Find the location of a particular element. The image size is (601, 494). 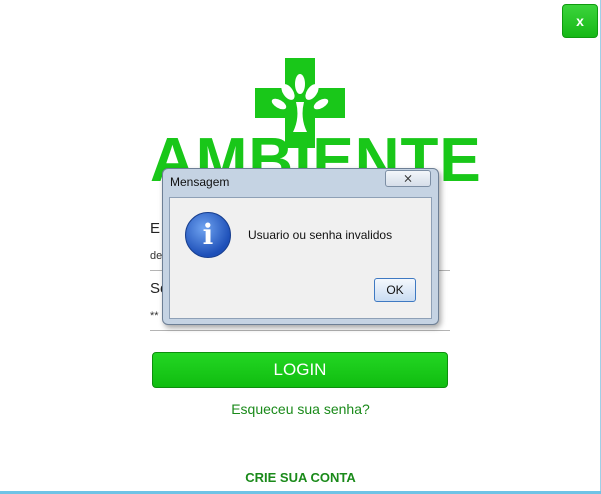

password-field: ** is located at coordinates (154, 316).